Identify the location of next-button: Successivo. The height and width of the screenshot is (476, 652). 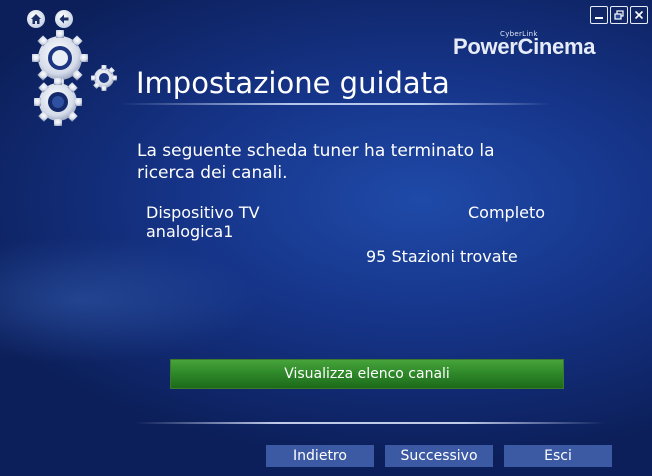
(439, 456).